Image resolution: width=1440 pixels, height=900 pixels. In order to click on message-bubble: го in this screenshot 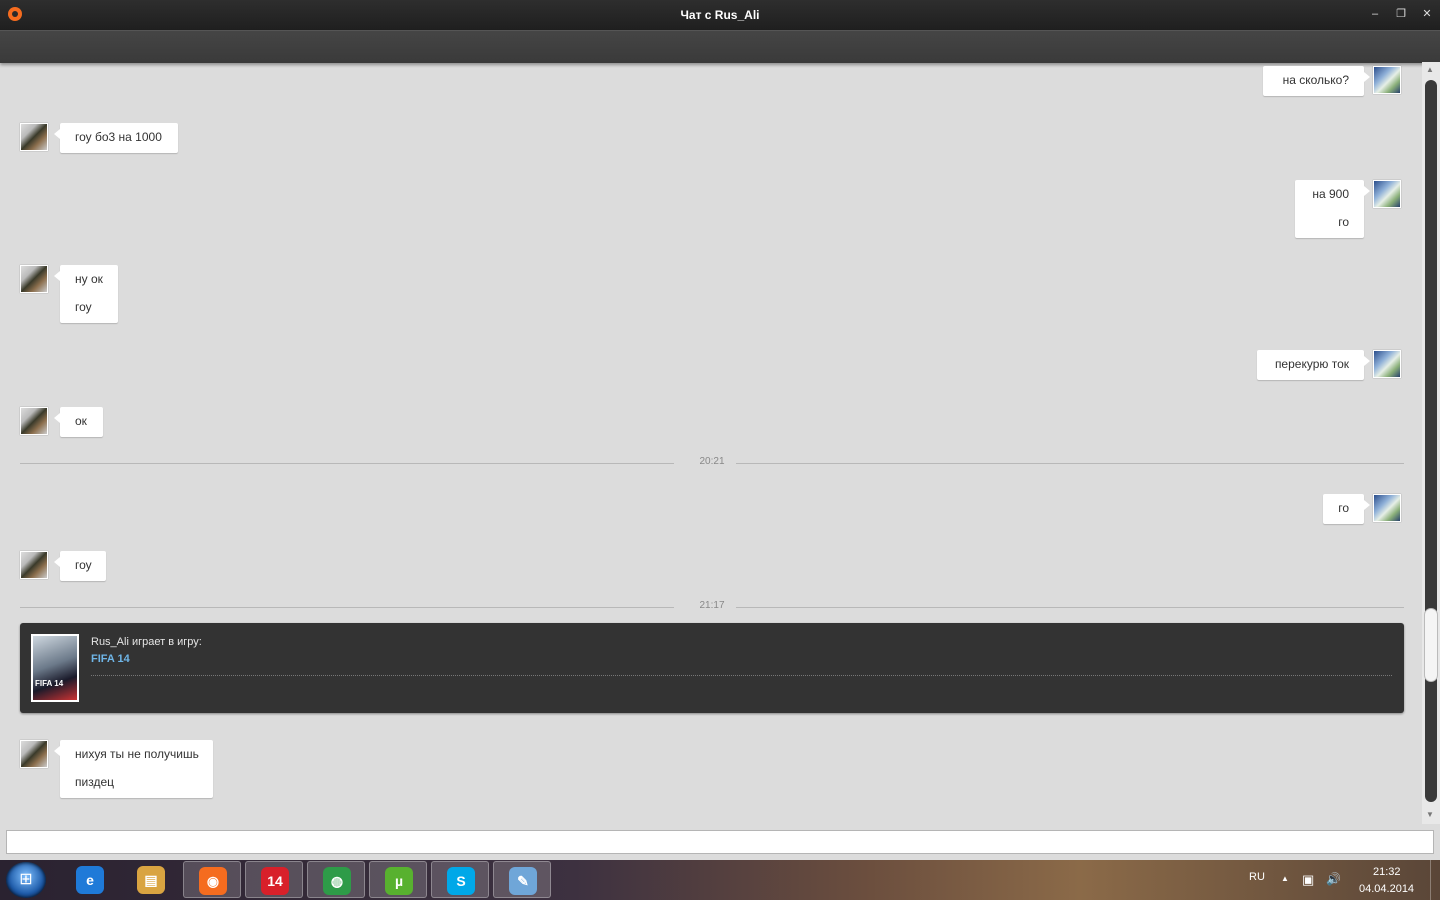, I will do `click(1346, 509)`.